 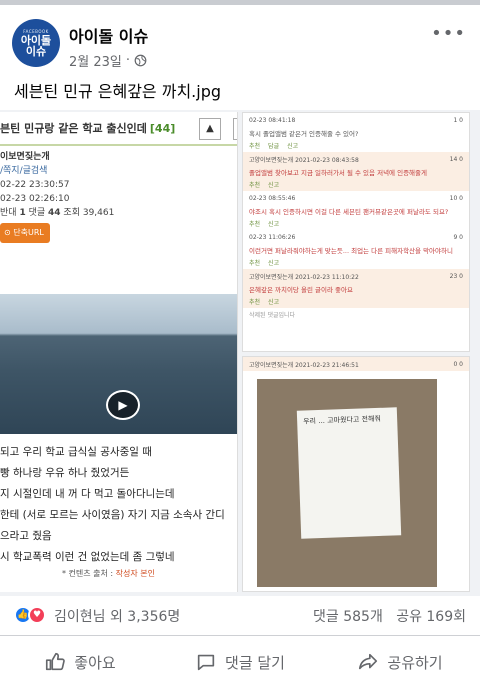 I want to click on love-reaction-icon: ♥, so click(x=37, y=615).